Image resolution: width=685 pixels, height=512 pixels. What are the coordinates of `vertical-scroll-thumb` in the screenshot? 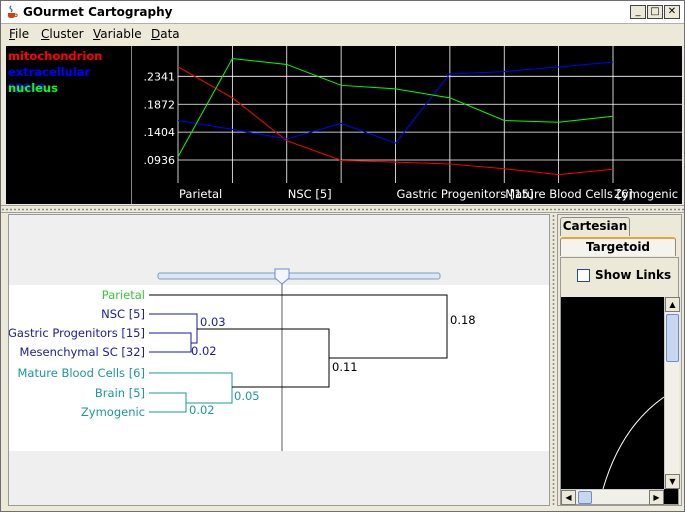 It's located at (672, 338).